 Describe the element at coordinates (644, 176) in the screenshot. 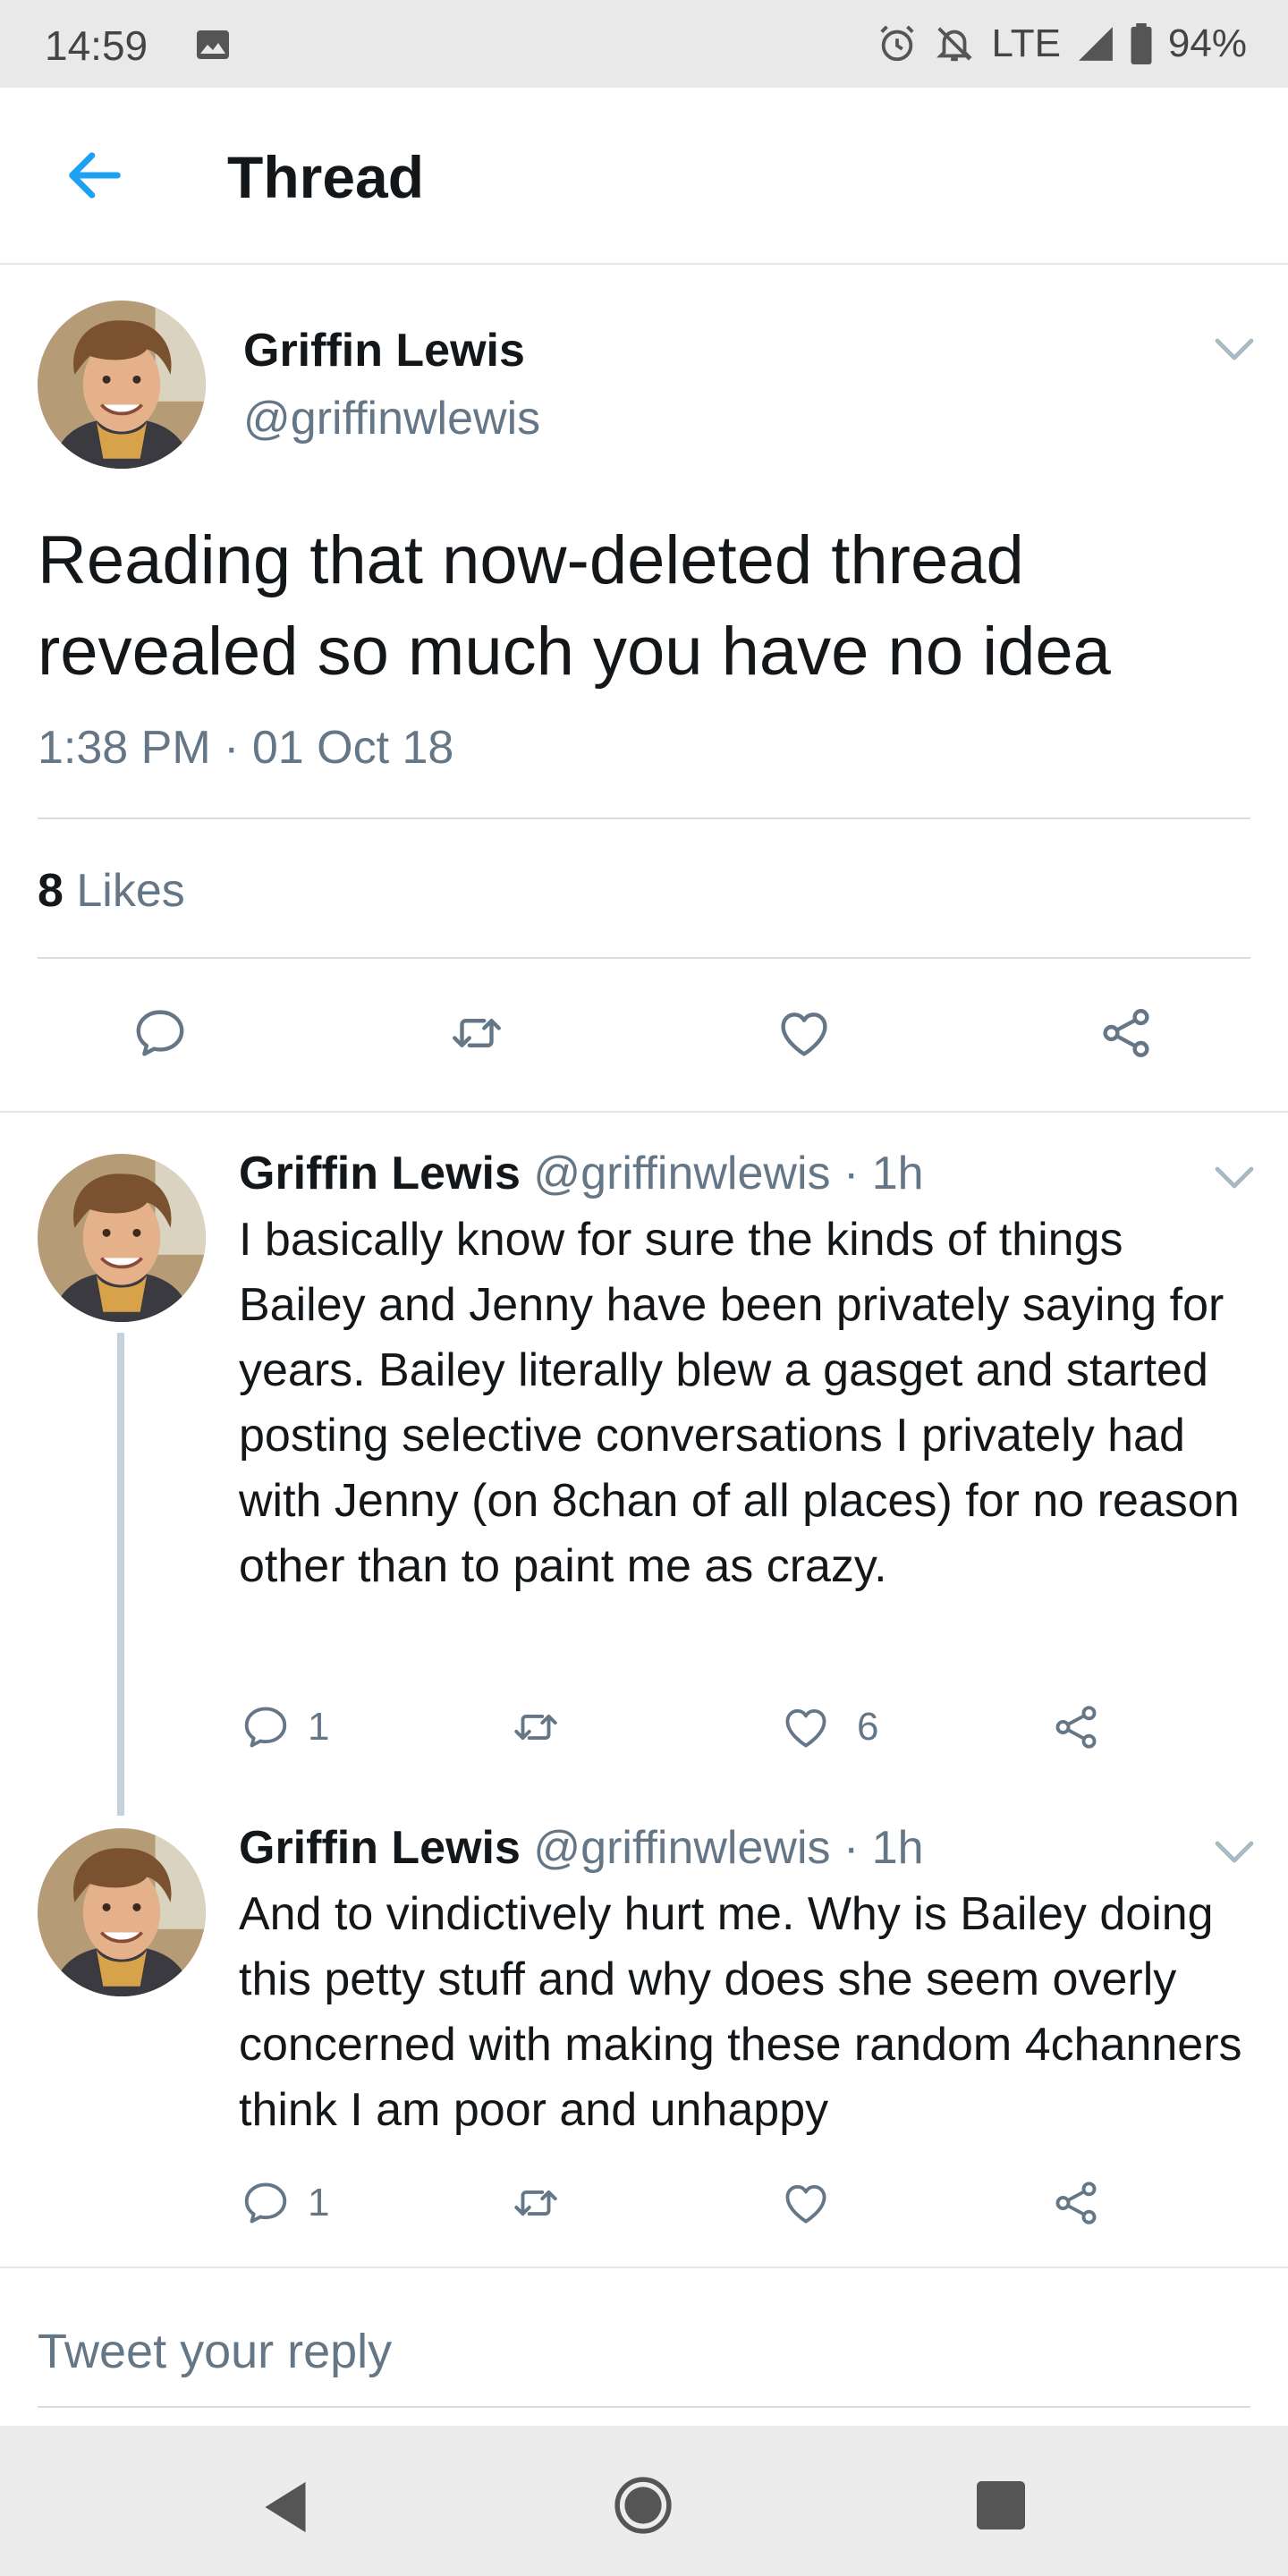

I see `app-bar: Thread` at that location.